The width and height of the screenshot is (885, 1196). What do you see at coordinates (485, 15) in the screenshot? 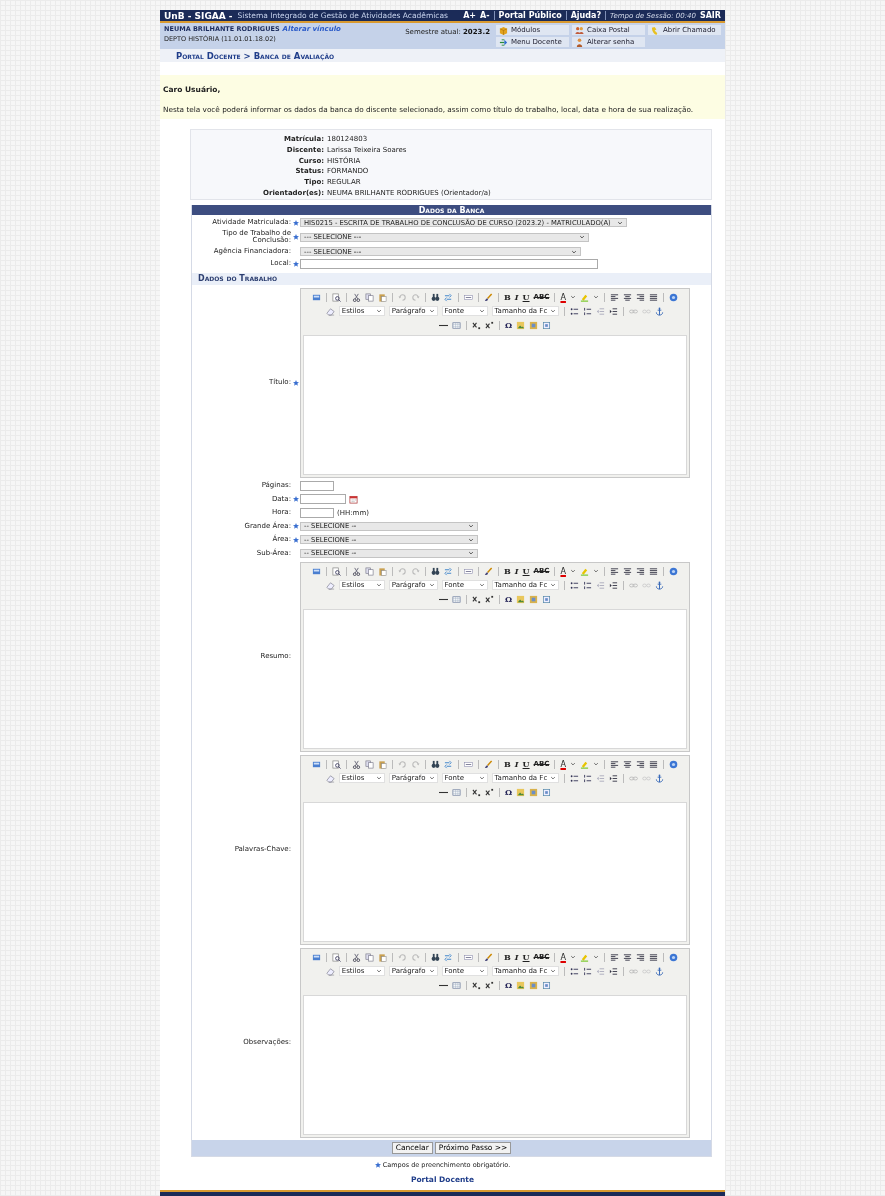
I see `font-decrease-link: A-` at bounding box center [485, 15].